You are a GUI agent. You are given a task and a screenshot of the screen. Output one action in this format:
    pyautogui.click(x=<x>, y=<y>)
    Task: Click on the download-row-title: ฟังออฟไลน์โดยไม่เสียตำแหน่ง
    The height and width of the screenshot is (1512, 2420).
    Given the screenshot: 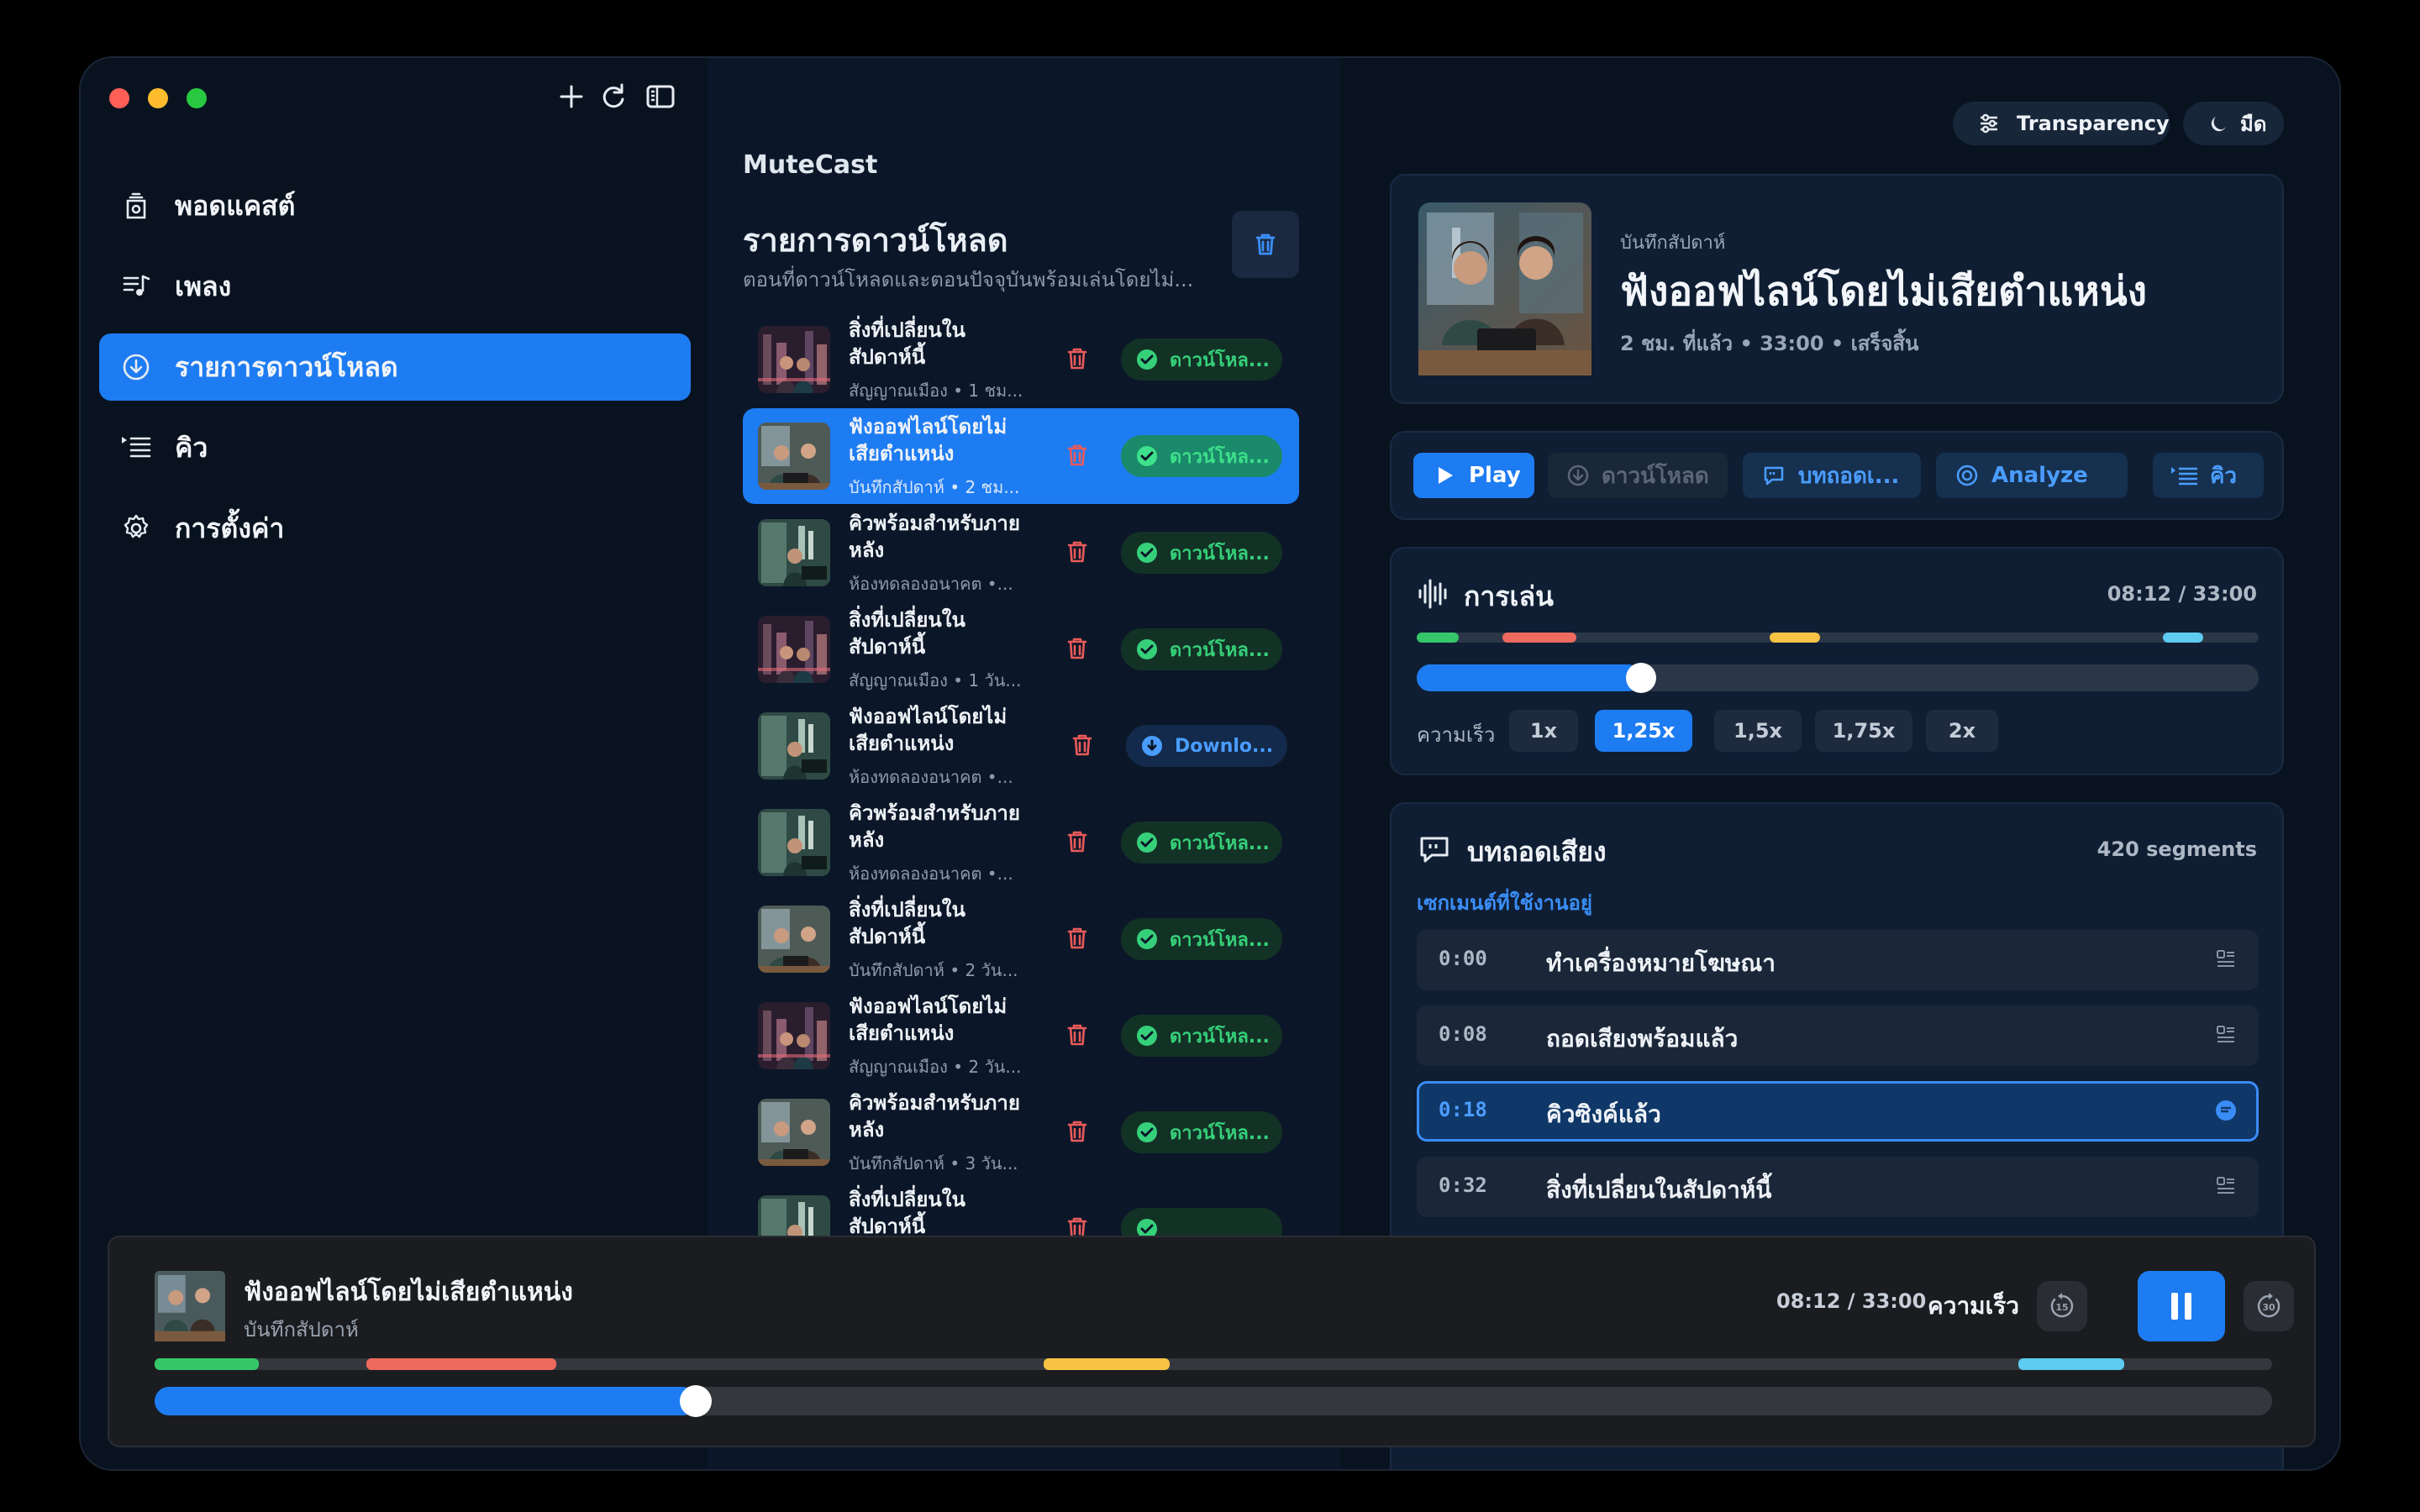 What is the action you would take?
    pyautogui.click(x=928, y=1020)
    